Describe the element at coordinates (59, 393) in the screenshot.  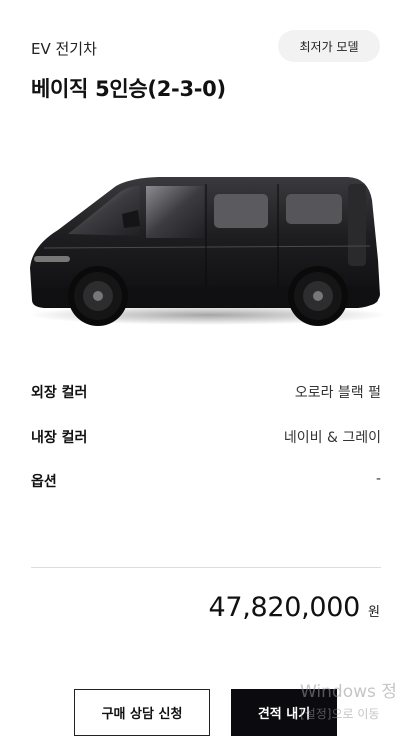
I see `spec-label: 외장 컬러` at that location.